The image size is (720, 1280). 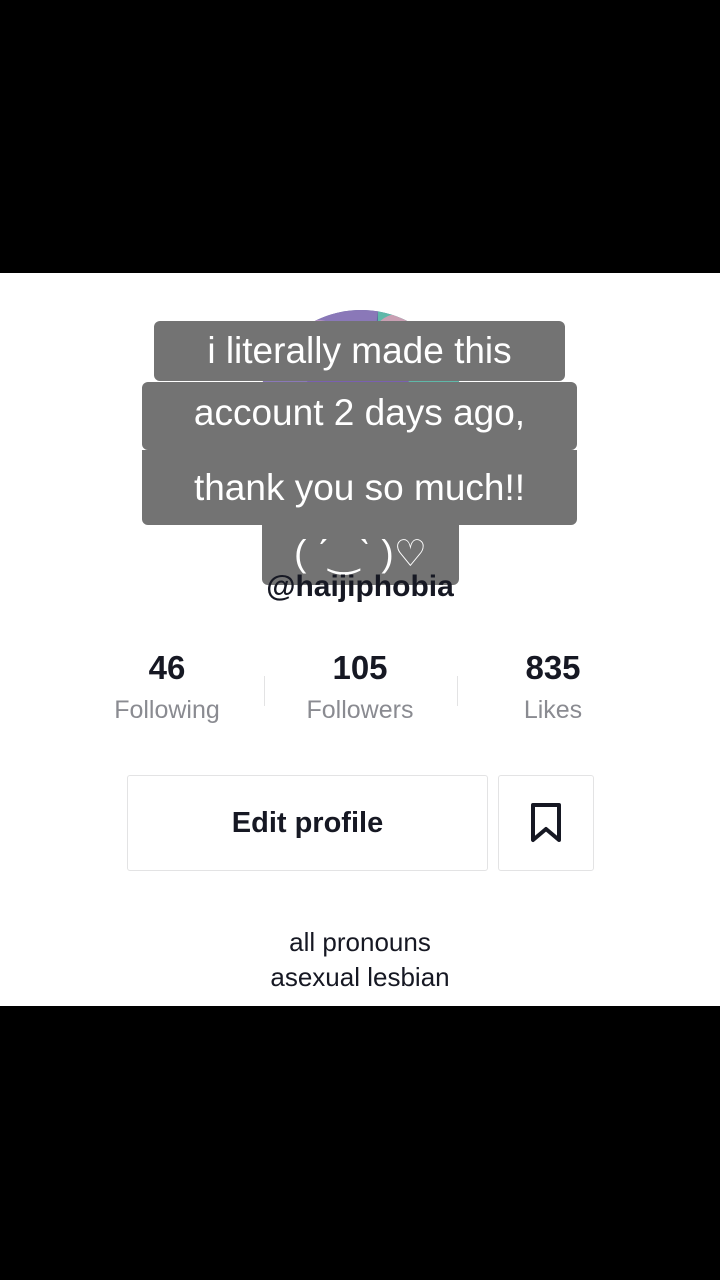 I want to click on username: @haijiphobia, so click(x=360, y=586).